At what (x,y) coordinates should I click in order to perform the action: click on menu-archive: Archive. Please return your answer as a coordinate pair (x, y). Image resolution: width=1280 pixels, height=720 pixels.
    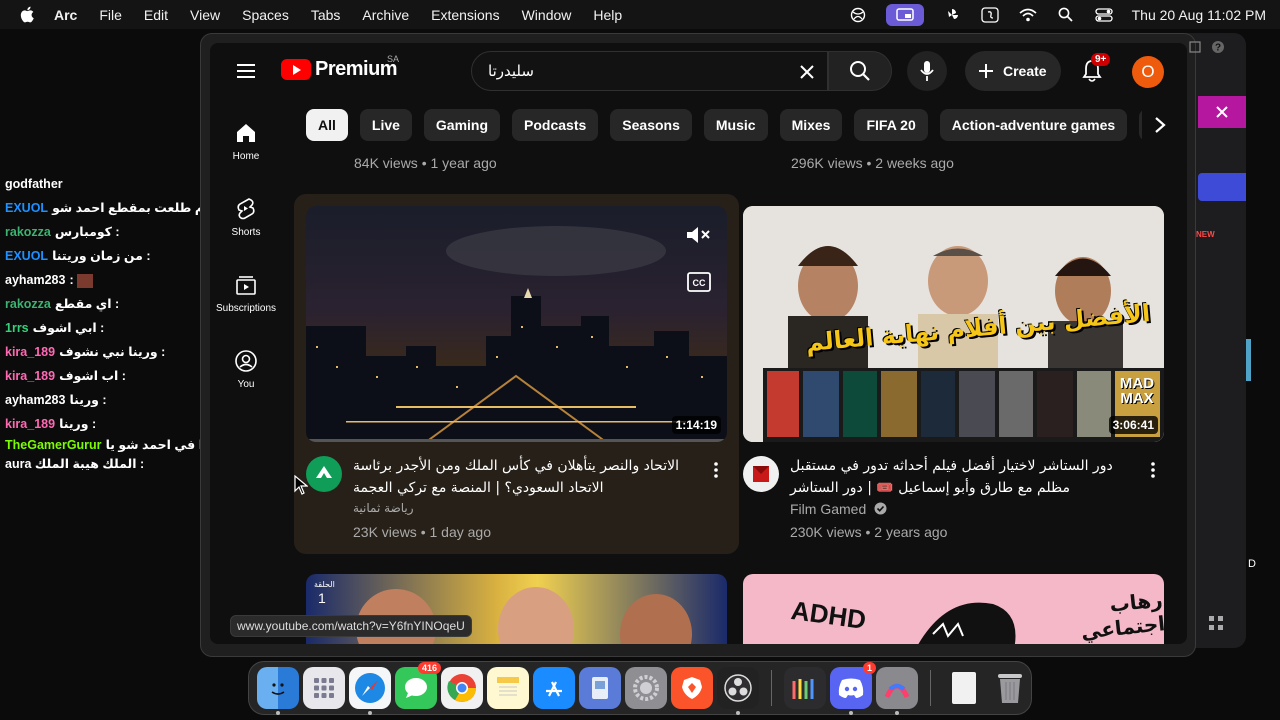
    Looking at the image, I should click on (385, 15).